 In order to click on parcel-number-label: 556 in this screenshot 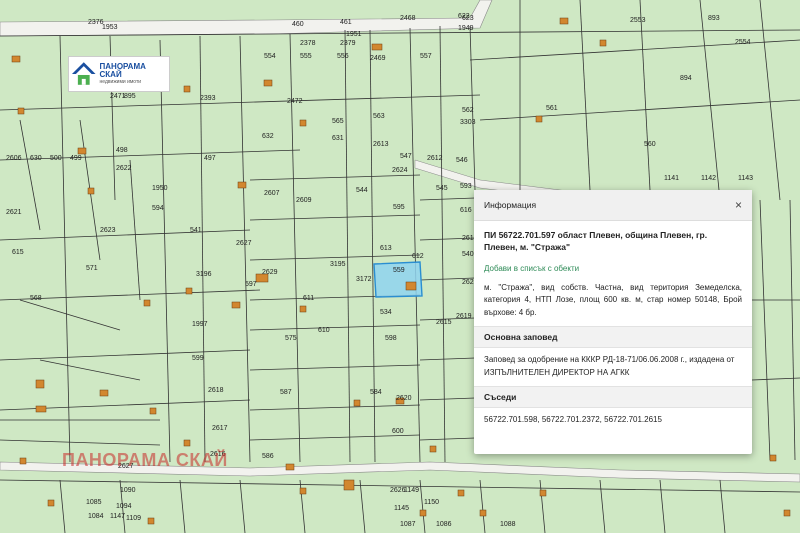, I will do `click(343, 56)`.